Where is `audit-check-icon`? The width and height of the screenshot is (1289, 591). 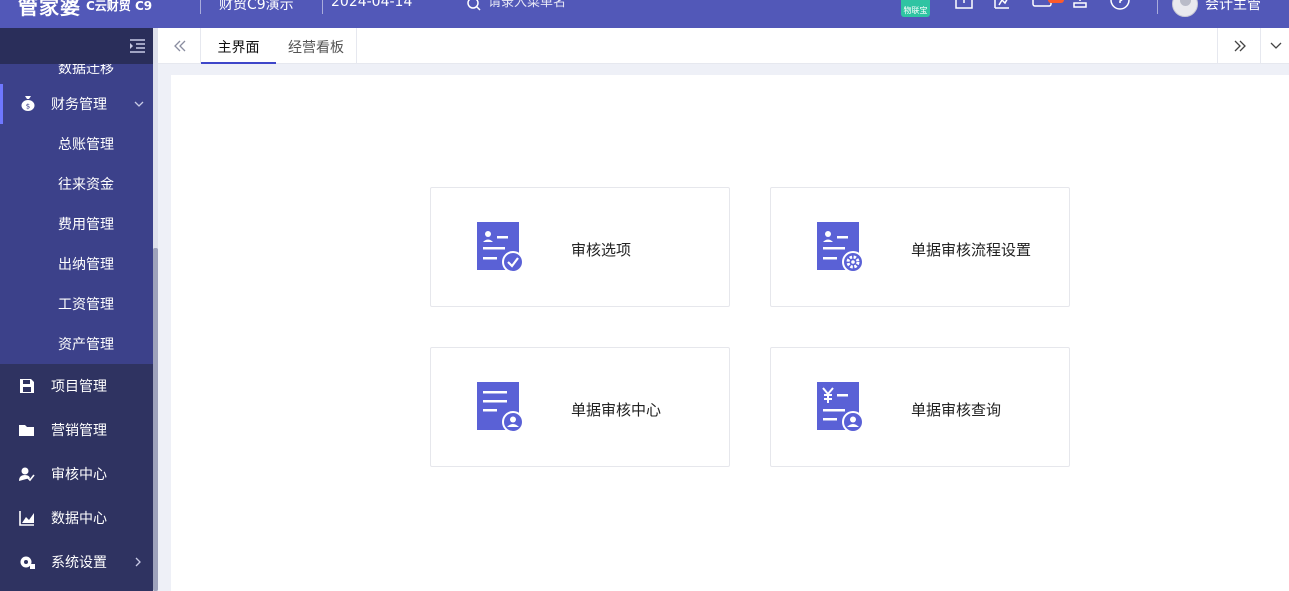
audit-check-icon is located at coordinates (500, 247).